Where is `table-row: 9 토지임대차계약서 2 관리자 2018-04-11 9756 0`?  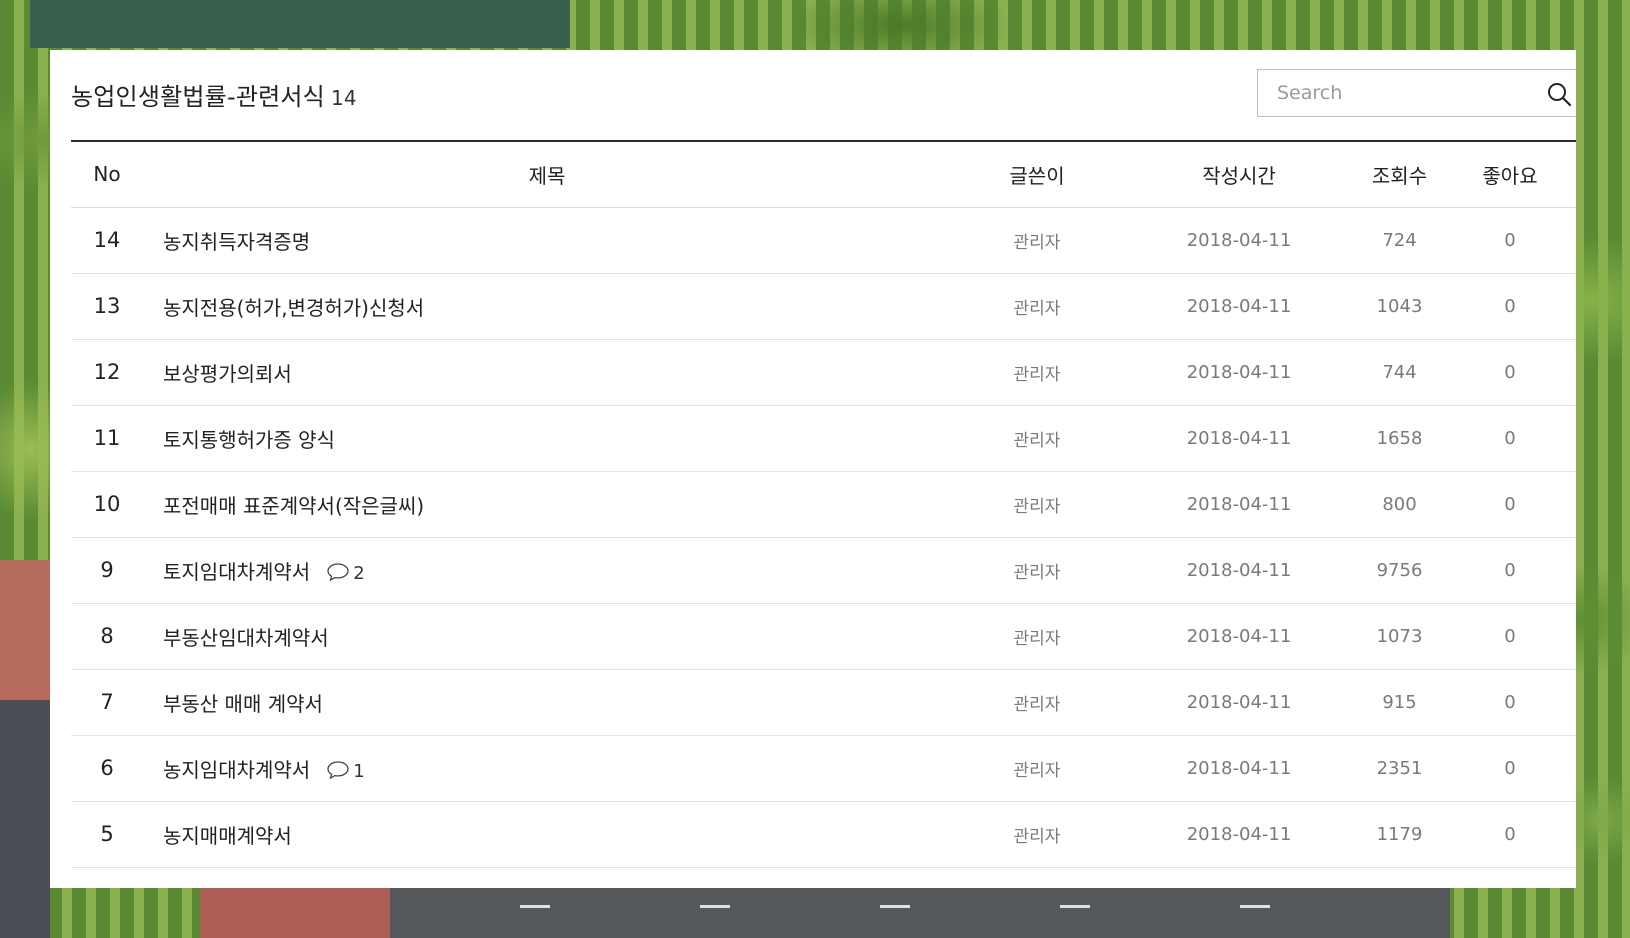
table-row: 9 토지임대차계약서 2 관리자 2018-04-11 9756 0 is located at coordinates (823, 570).